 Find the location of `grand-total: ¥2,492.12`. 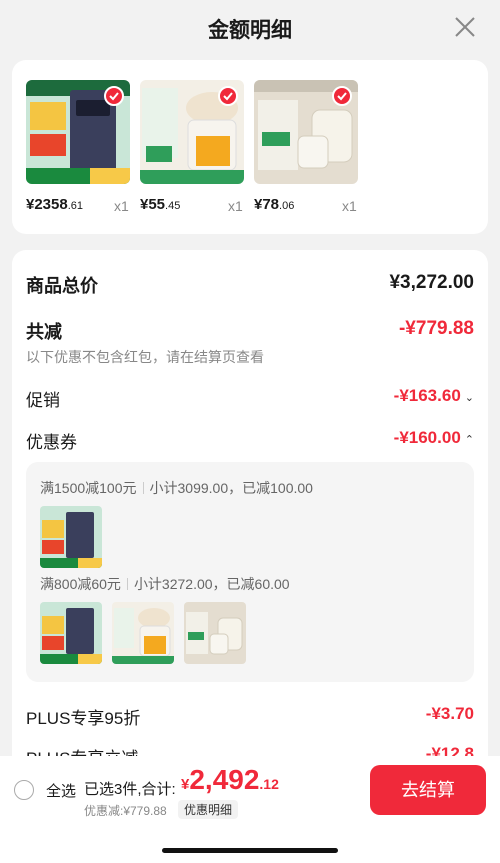

grand-total: ¥2,492.12 is located at coordinates (230, 779).